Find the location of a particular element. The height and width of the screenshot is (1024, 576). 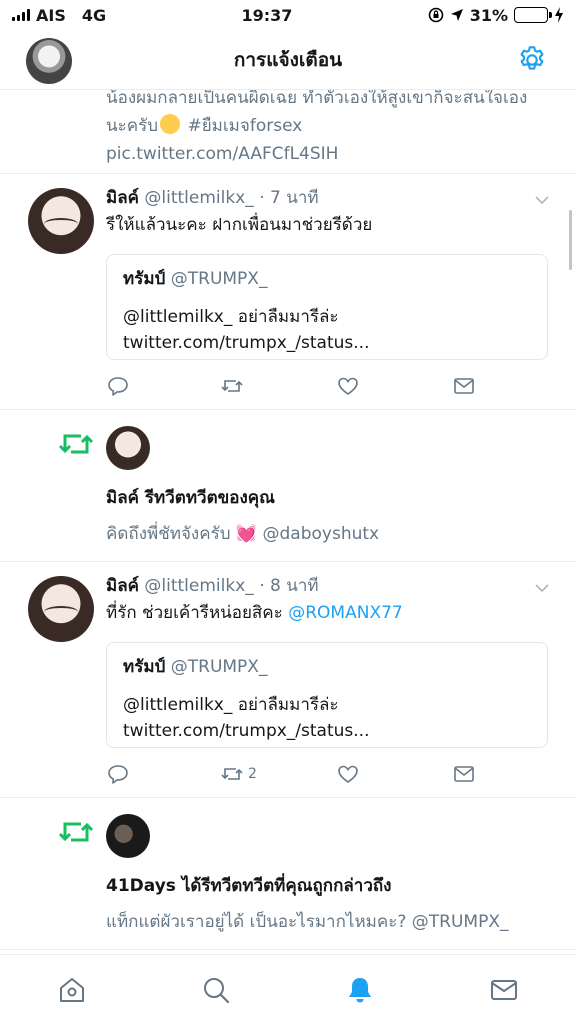

notification-title: มิลค์ รีทวีตทวีตของคุณ is located at coordinates (190, 498).